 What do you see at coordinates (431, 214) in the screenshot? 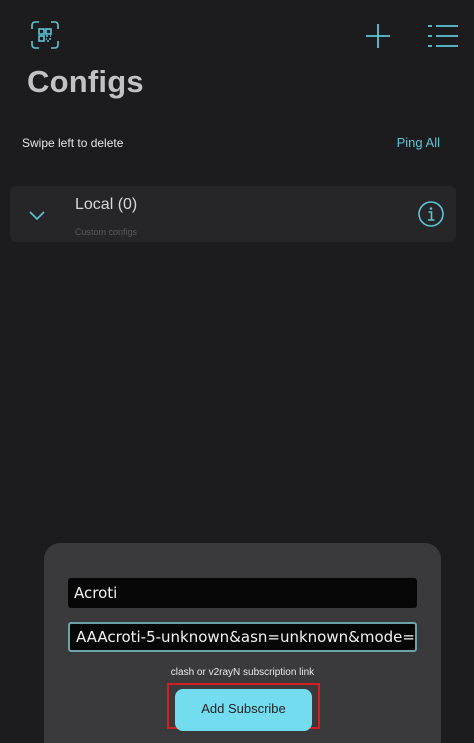
I see `info-icon` at bounding box center [431, 214].